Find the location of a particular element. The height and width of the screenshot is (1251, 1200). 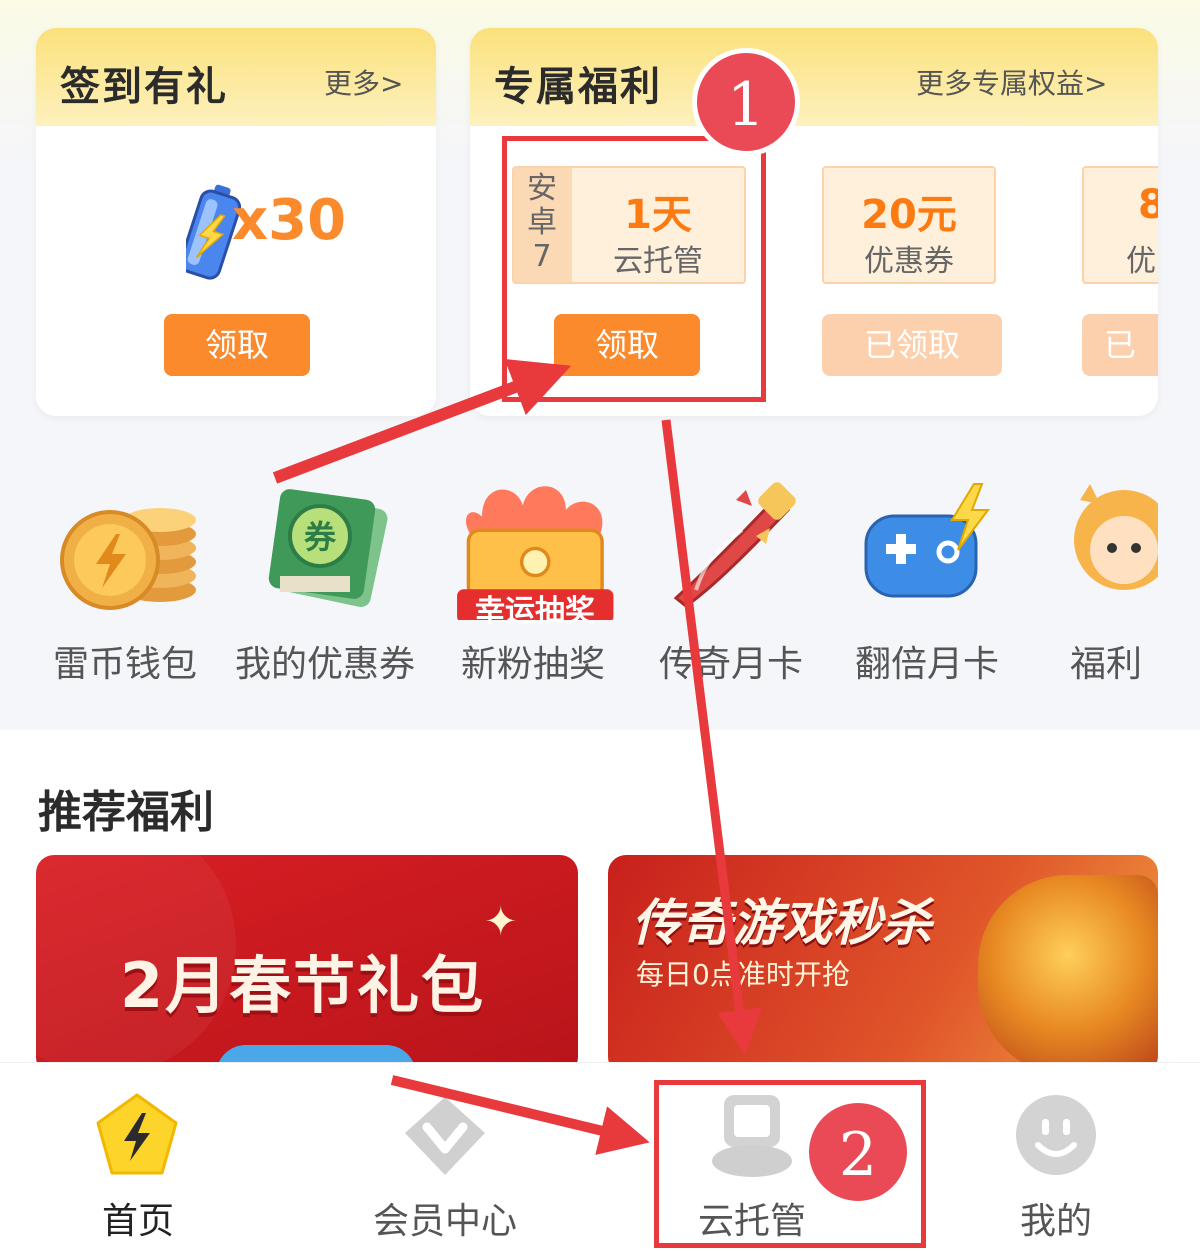

annotation-step-badge-1: 1 is located at coordinates (746, 102).